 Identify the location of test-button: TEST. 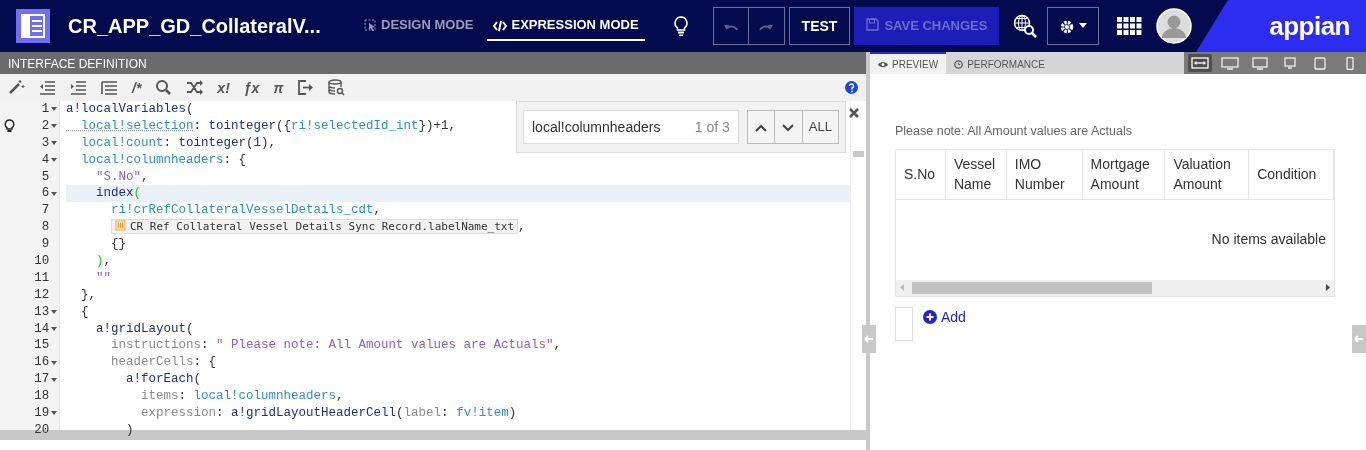
(819, 26).